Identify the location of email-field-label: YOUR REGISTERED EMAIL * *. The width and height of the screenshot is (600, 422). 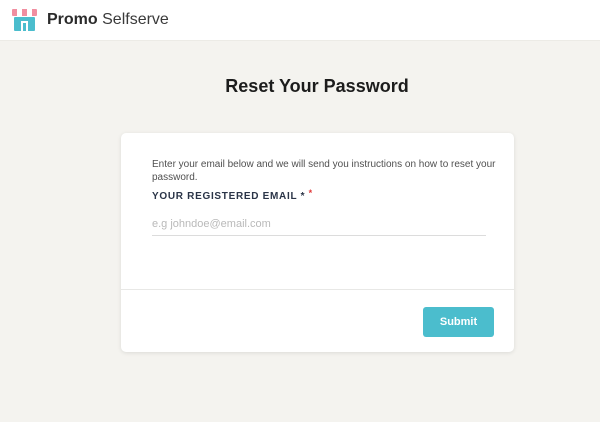
(232, 195).